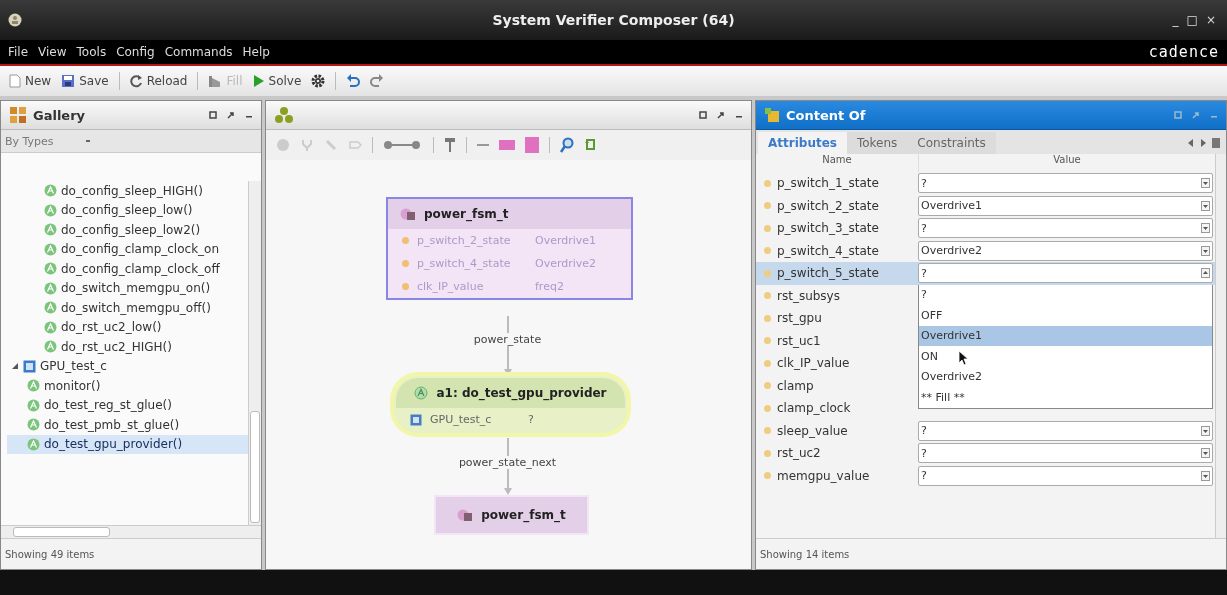 Image resolution: width=1227 pixels, height=595 pixels. What do you see at coordinates (507, 339) in the screenshot?
I see `edge-label: power_state` at bounding box center [507, 339].